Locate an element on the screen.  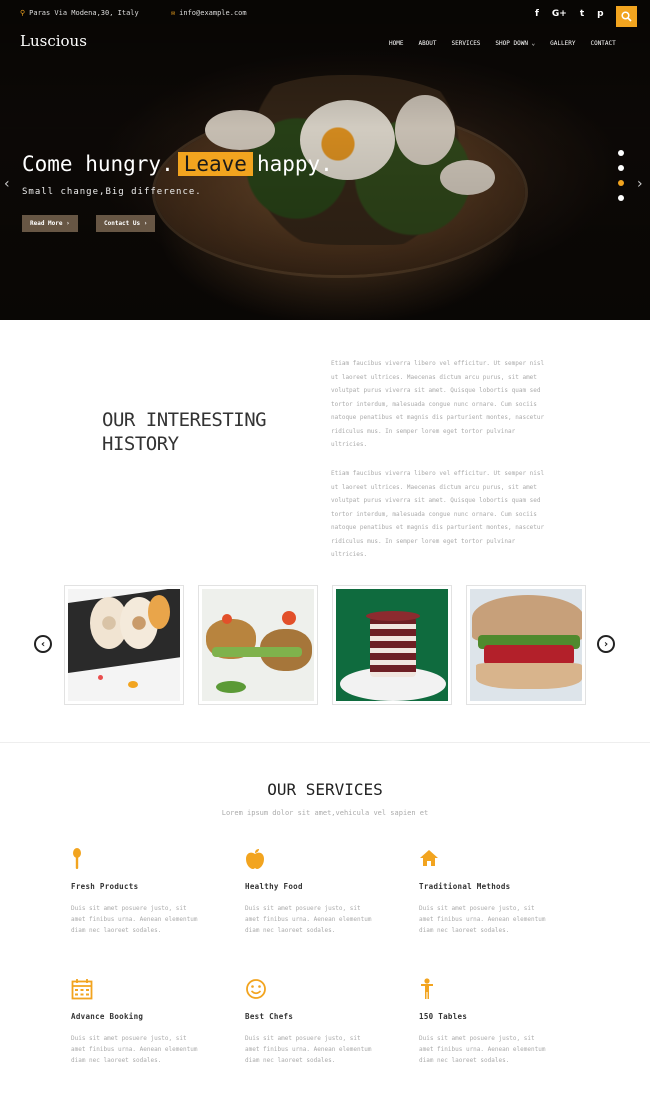
nav-services: SERVICES is located at coordinates (466, 43).